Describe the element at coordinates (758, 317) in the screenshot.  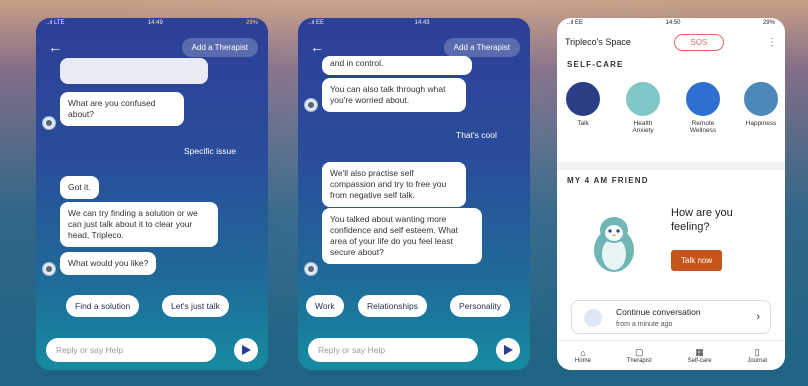
I see `chevron-right-icon: ›` at that location.